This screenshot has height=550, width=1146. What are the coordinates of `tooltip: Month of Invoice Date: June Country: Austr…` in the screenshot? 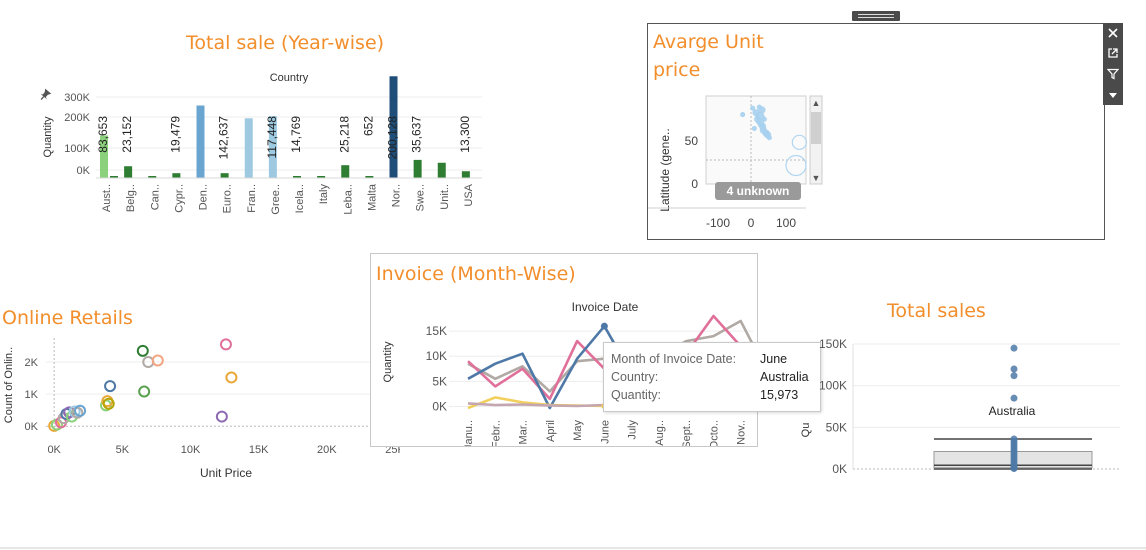 It's located at (712, 377).